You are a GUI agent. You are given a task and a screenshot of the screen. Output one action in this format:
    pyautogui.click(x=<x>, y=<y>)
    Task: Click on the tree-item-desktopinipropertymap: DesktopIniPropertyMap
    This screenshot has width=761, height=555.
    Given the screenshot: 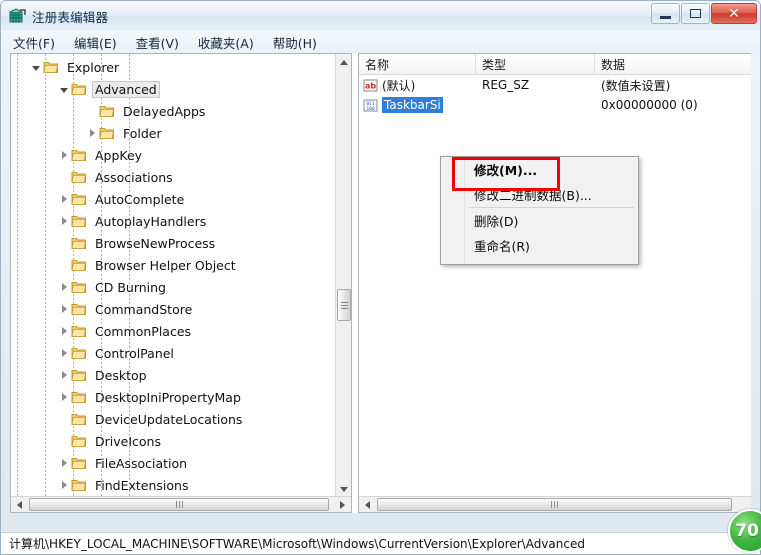 What is the action you would take?
    pyautogui.click(x=173, y=397)
    